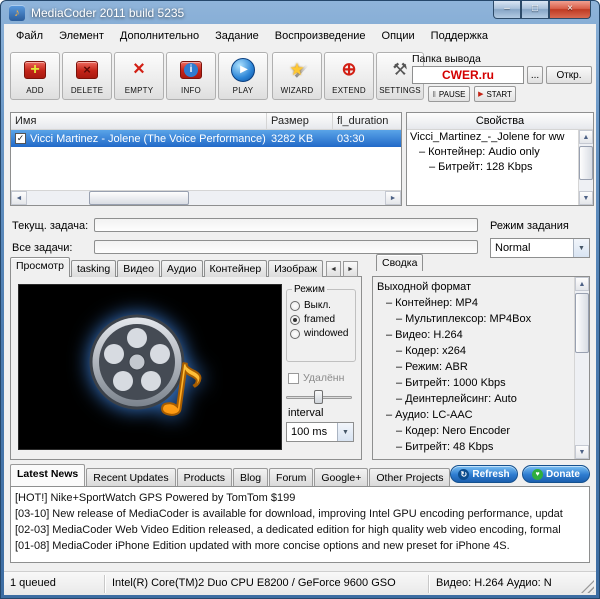  What do you see at coordinates (474, 367) in the screenshot?
I see `tree-item: – Режим: ABR` at bounding box center [474, 367].